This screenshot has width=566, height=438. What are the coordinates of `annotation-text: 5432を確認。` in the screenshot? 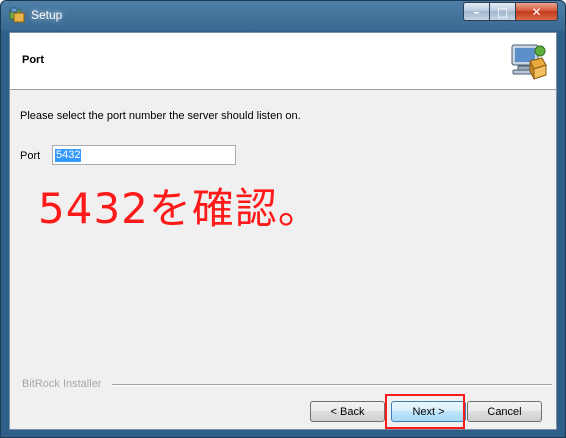 It's located at (179, 208).